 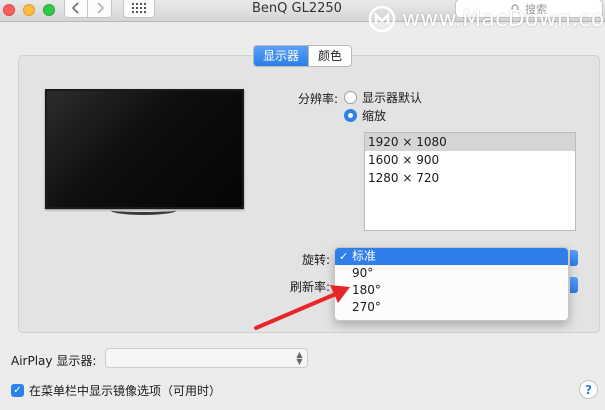 I want to click on list-item: 1920 × 1080, so click(x=470, y=142).